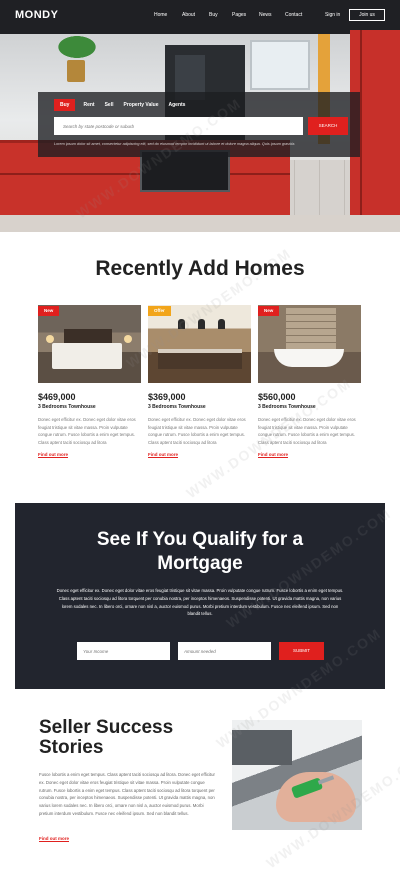 The width and height of the screenshot is (400, 870). What do you see at coordinates (245, 15) in the screenshot?
I see `menu-item-pages: Pages` at bounding box center [245, 15].